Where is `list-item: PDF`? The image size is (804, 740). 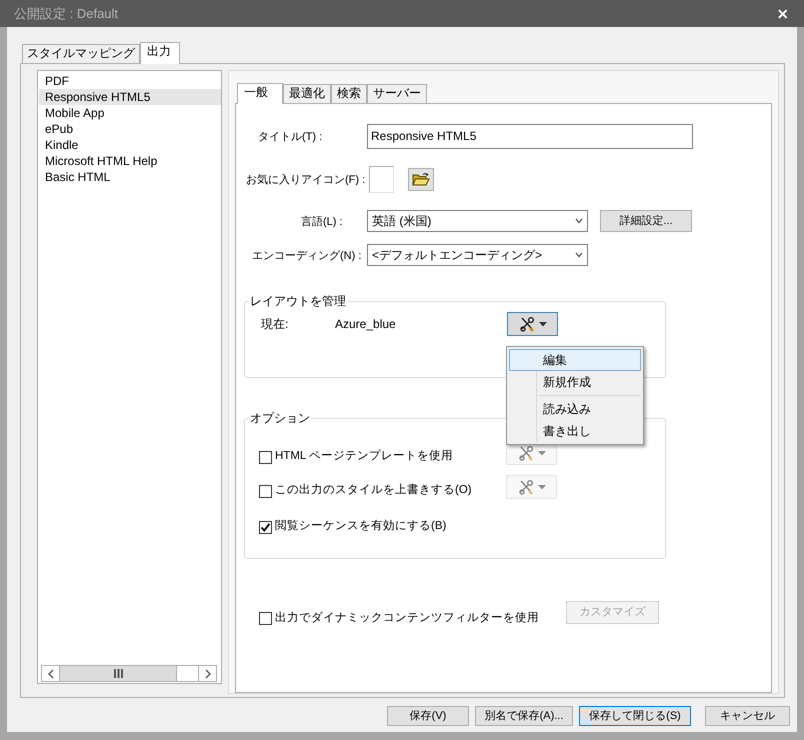
list-item: PDF is located at coordinates (130, 81).